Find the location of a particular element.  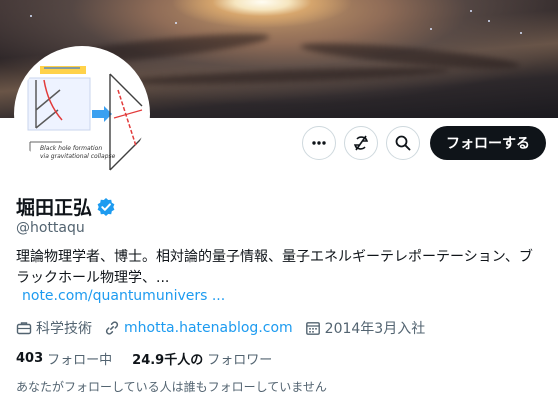

follow-stats: 403 フォロー中 24.9千人の フォロワー is located at coordinates (154, 358).